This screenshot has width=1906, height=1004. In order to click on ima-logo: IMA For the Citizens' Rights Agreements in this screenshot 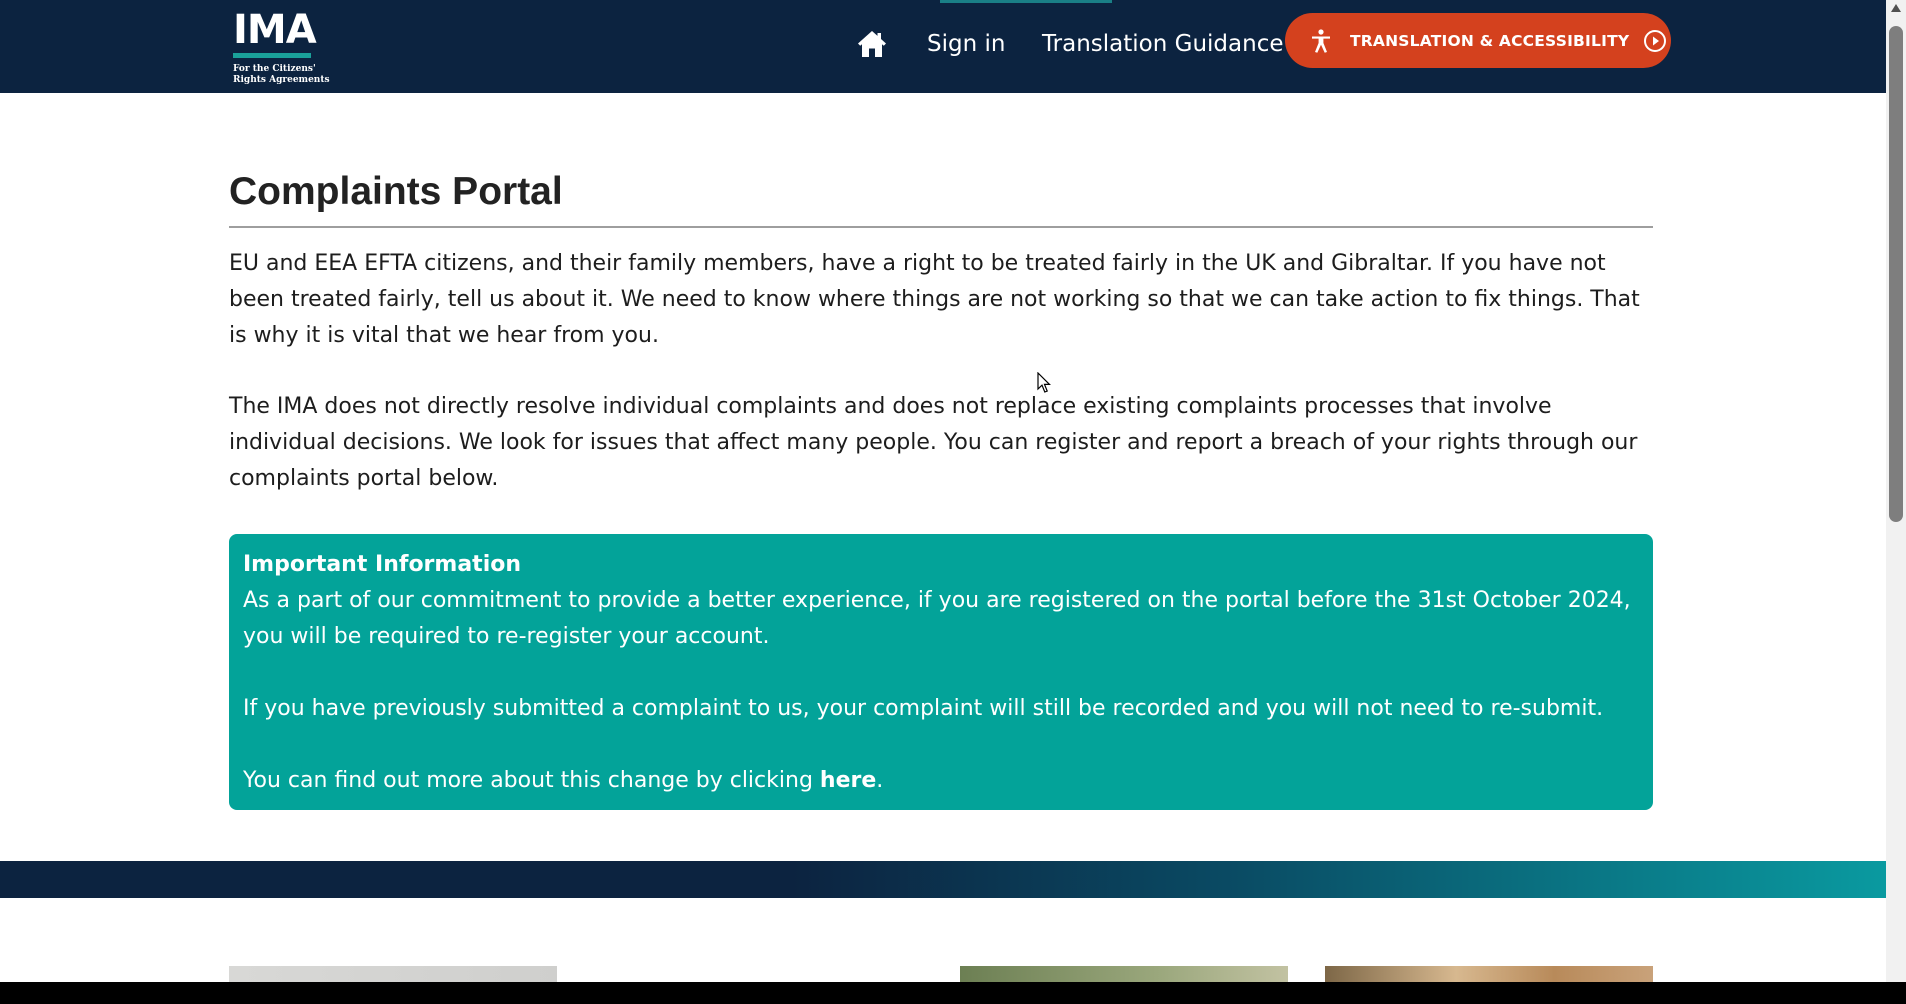, I will do `click(283, 50)`.